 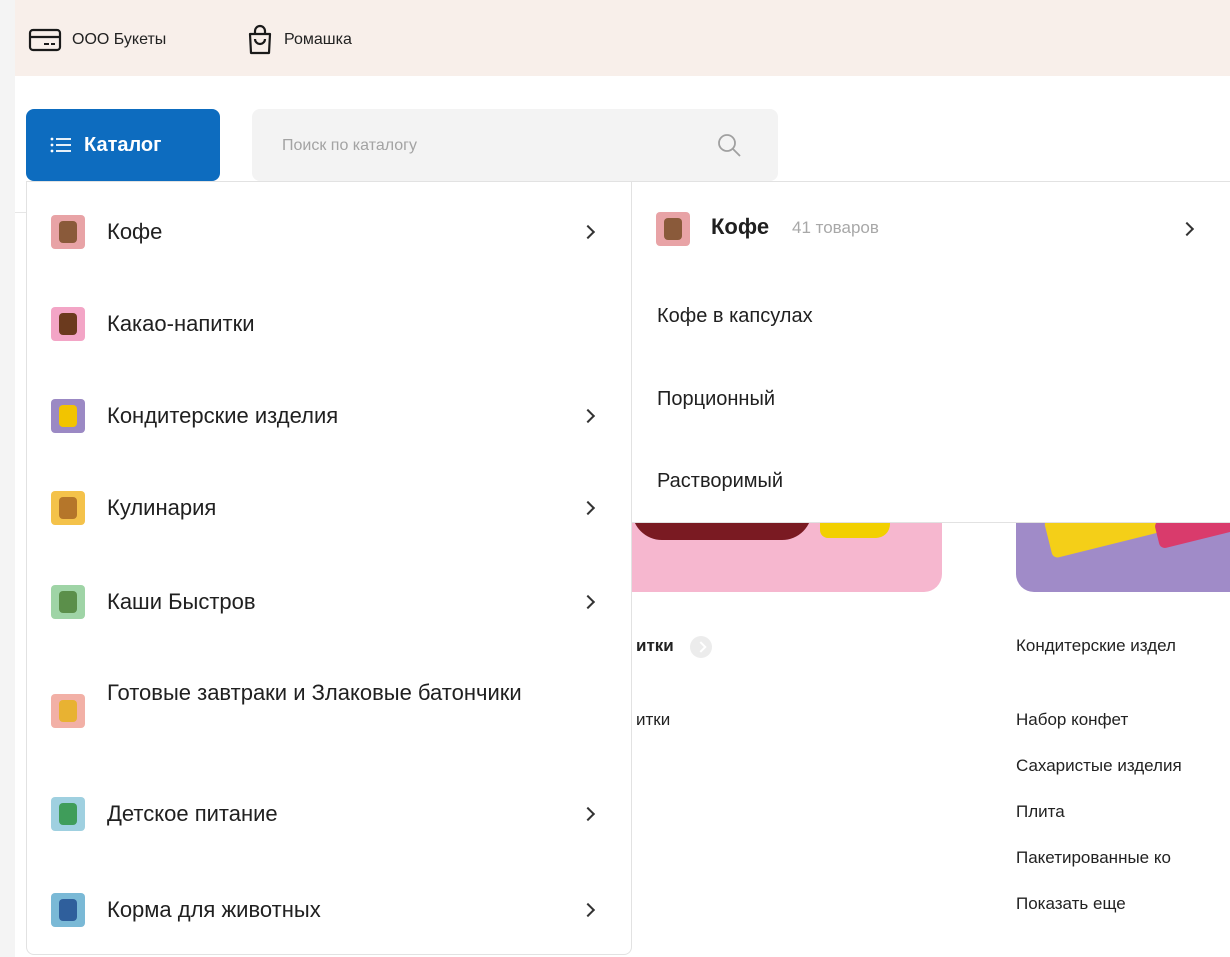 What do you see at coordinates (1096, 646) in the screenshot?
I see `confectionery-card-heading: Кондитерские издел` at bounding box center [1096, 646].